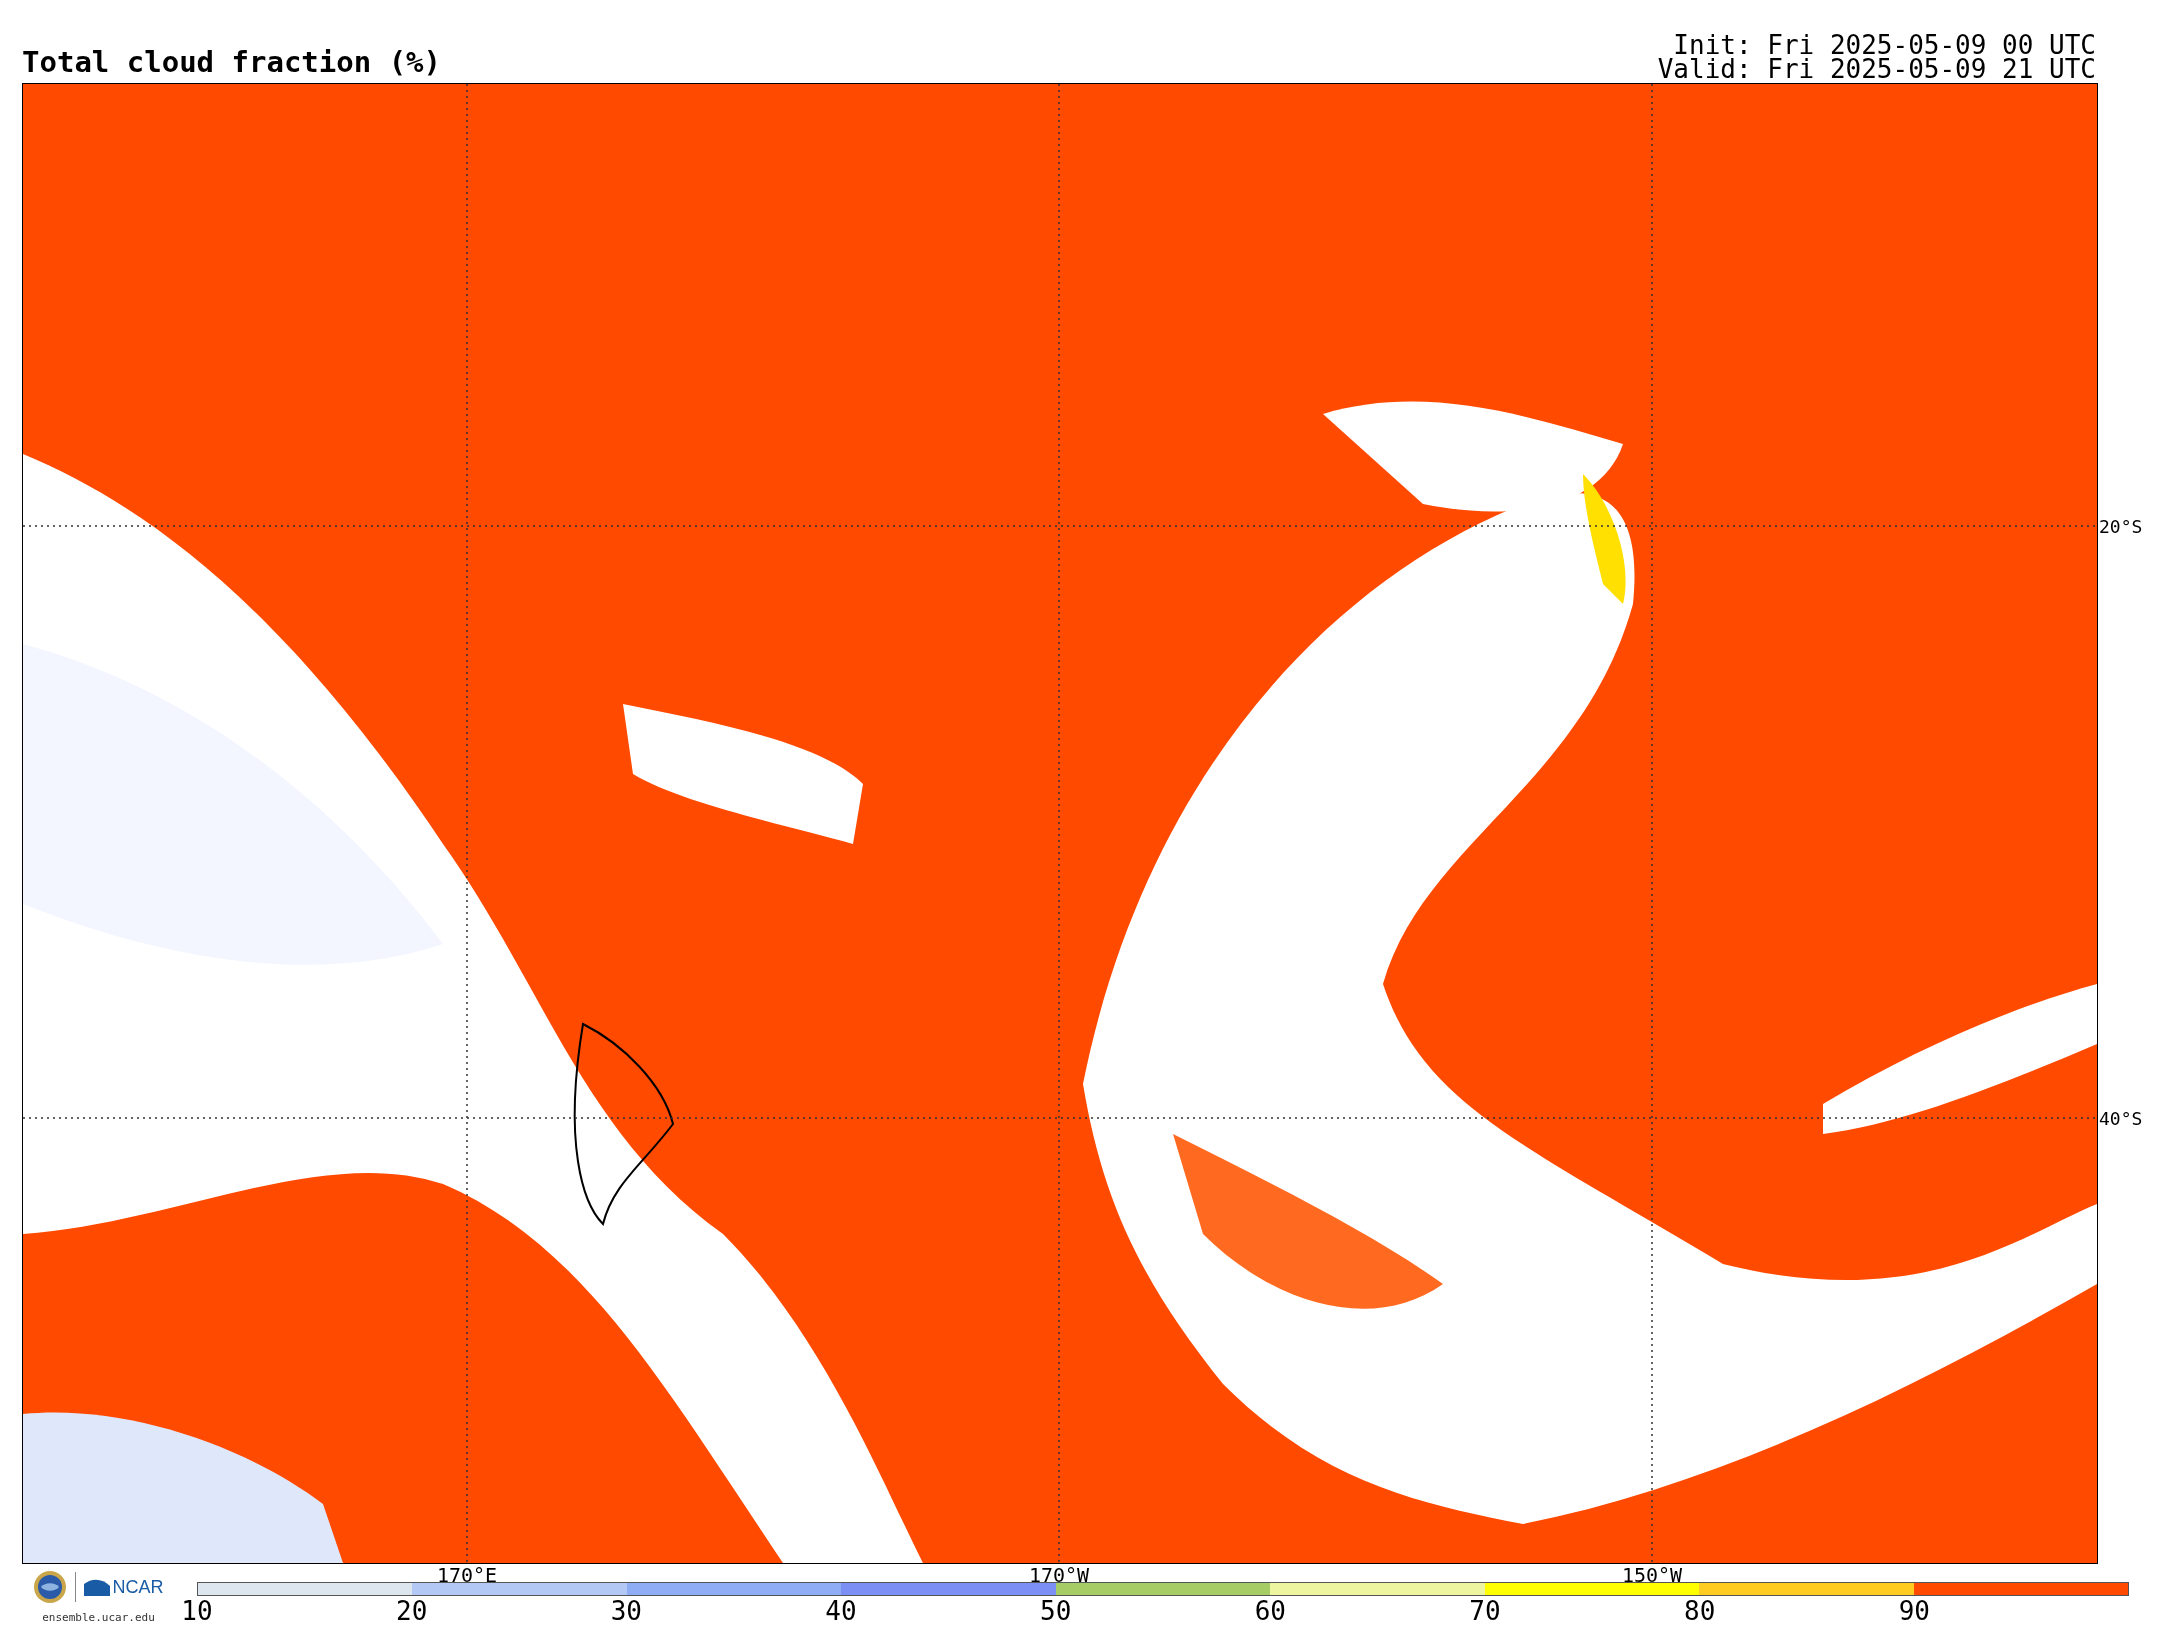 This screenshot has width=2160, height=1626. Describe the element at coordinates (98, 1618) in the screenshot. I see `site-address: ensemble.ucar.edu` at that location.